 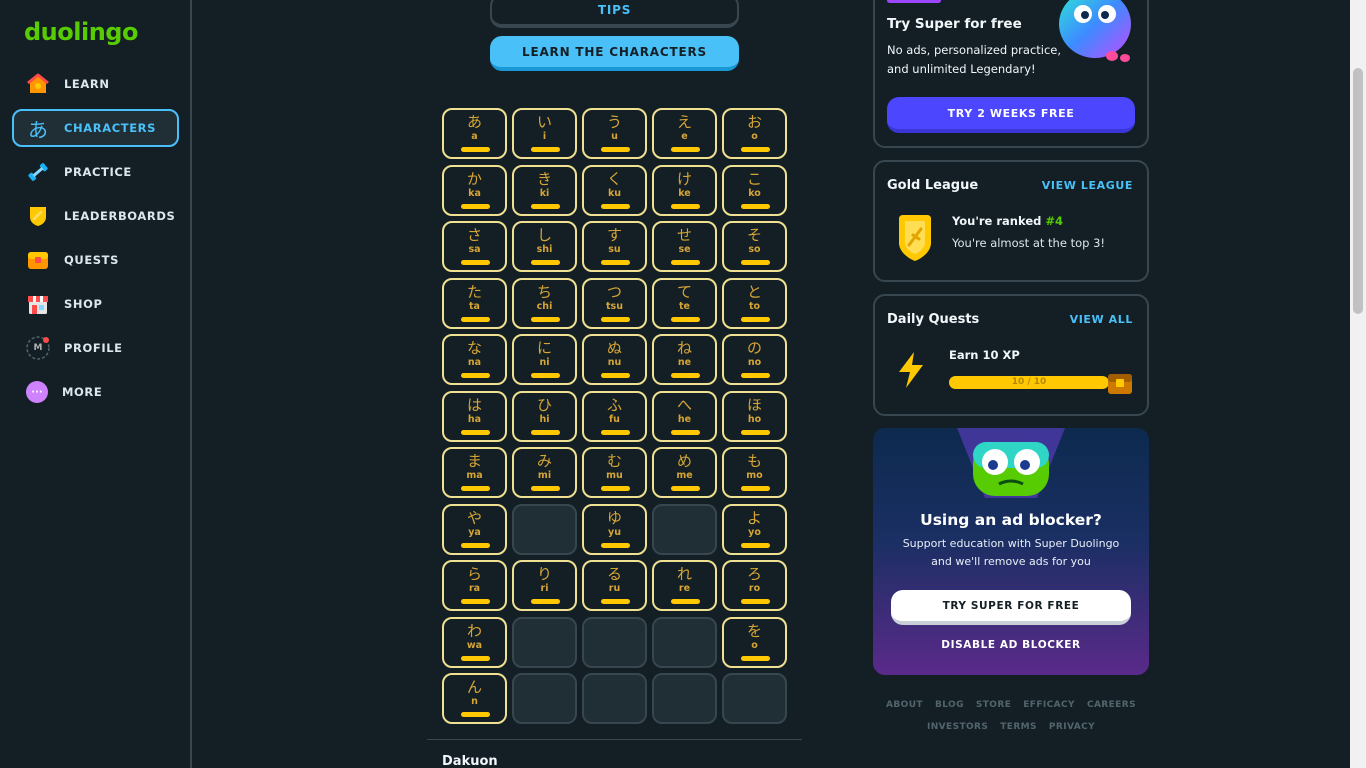 What do you see at coordinates (957, 727) in the screenshot?
I see `footer-link-investors: INVESTORS` at bounding box center [957, 727].